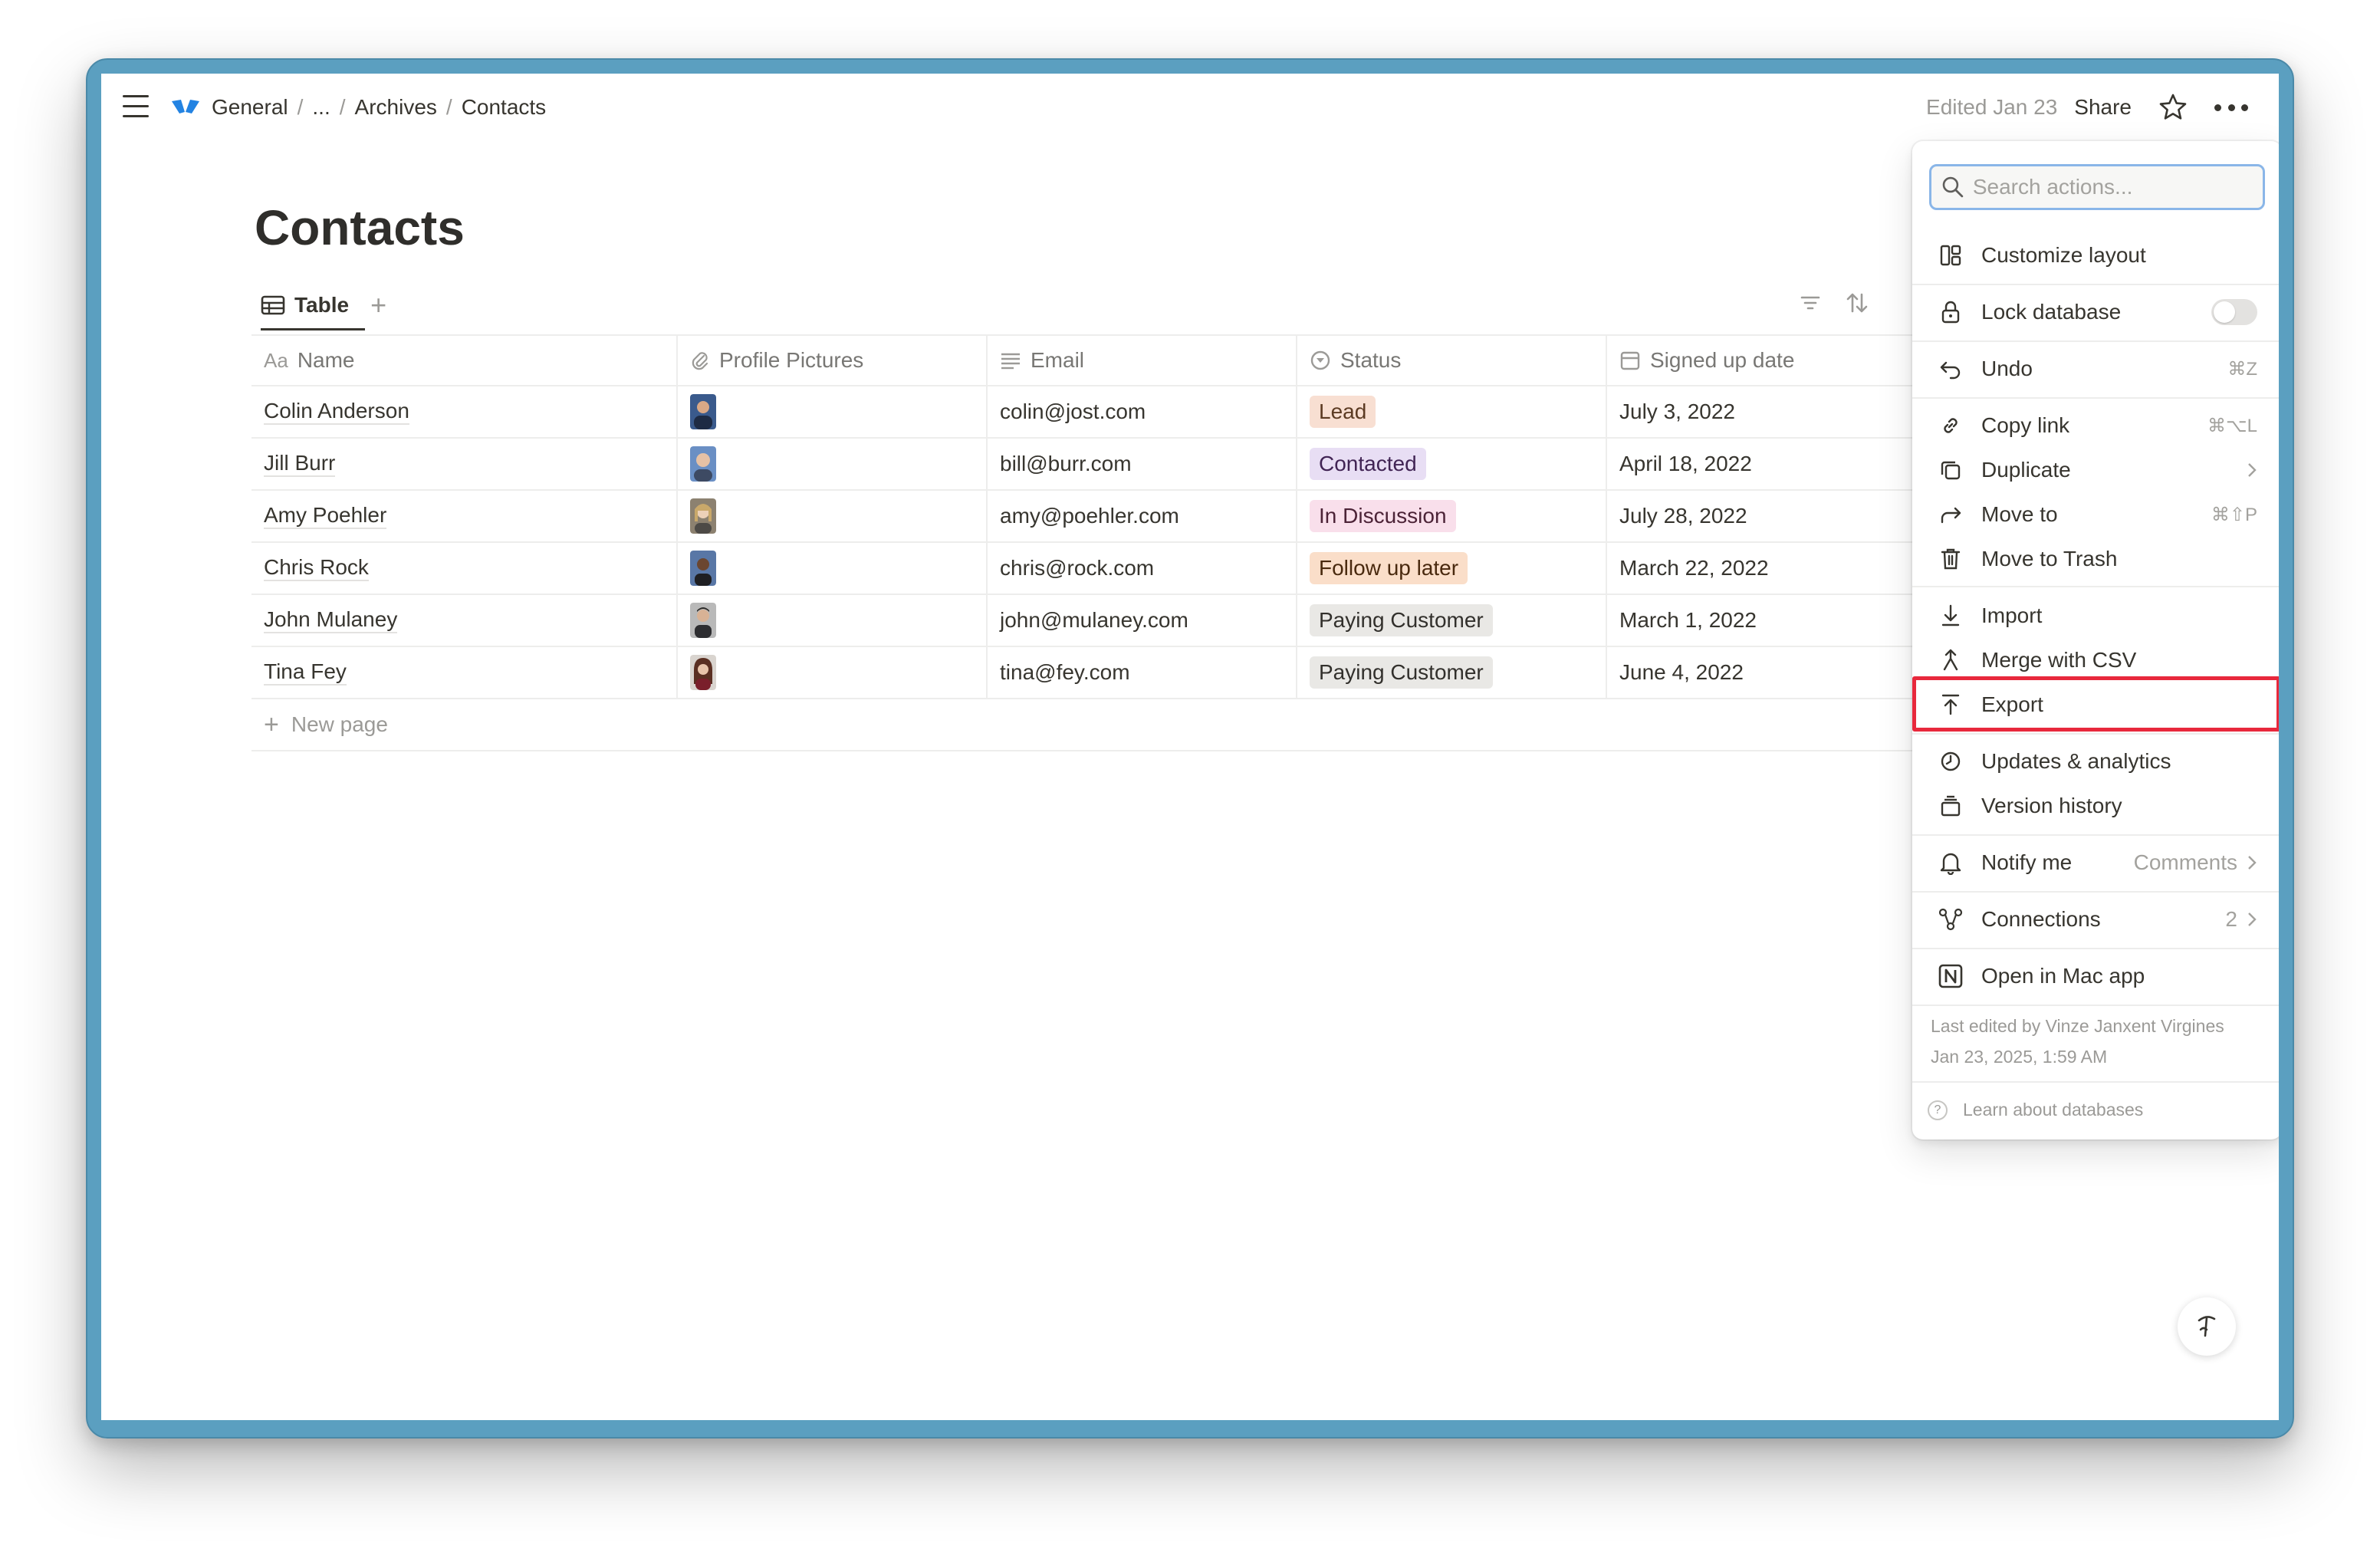  What do you see at coordinates (1133, 725) in the screenshot?
I see `new-page-button: + New page` at bounding box center [1133, 725].